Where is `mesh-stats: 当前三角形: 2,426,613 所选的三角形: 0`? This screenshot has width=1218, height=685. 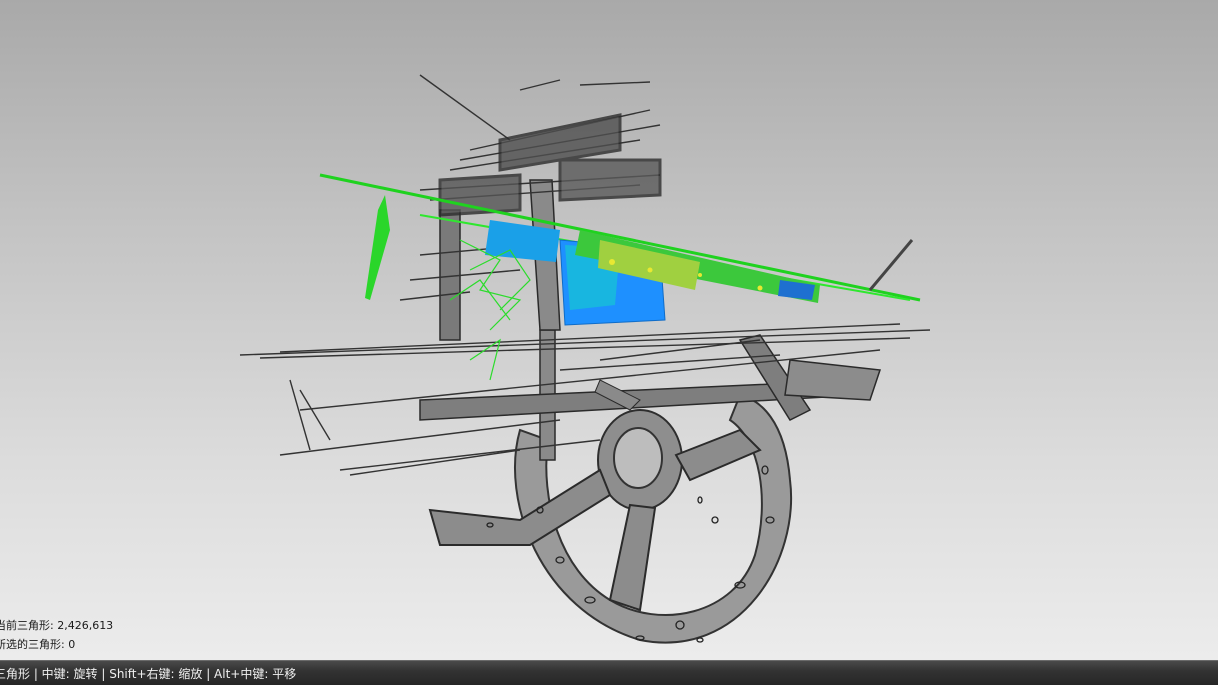
mesh-stats: 当前三角形: 2,426,613 所选的三角形: 0 is located at coordinates (200, 635).